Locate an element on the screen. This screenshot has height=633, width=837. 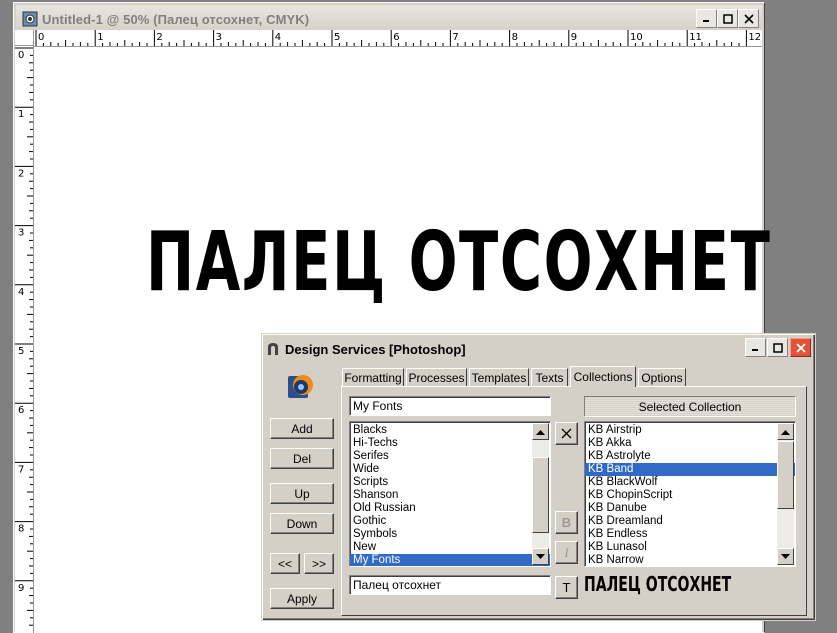
tab-formatting: Formatting is located at coordinates (373, 377).